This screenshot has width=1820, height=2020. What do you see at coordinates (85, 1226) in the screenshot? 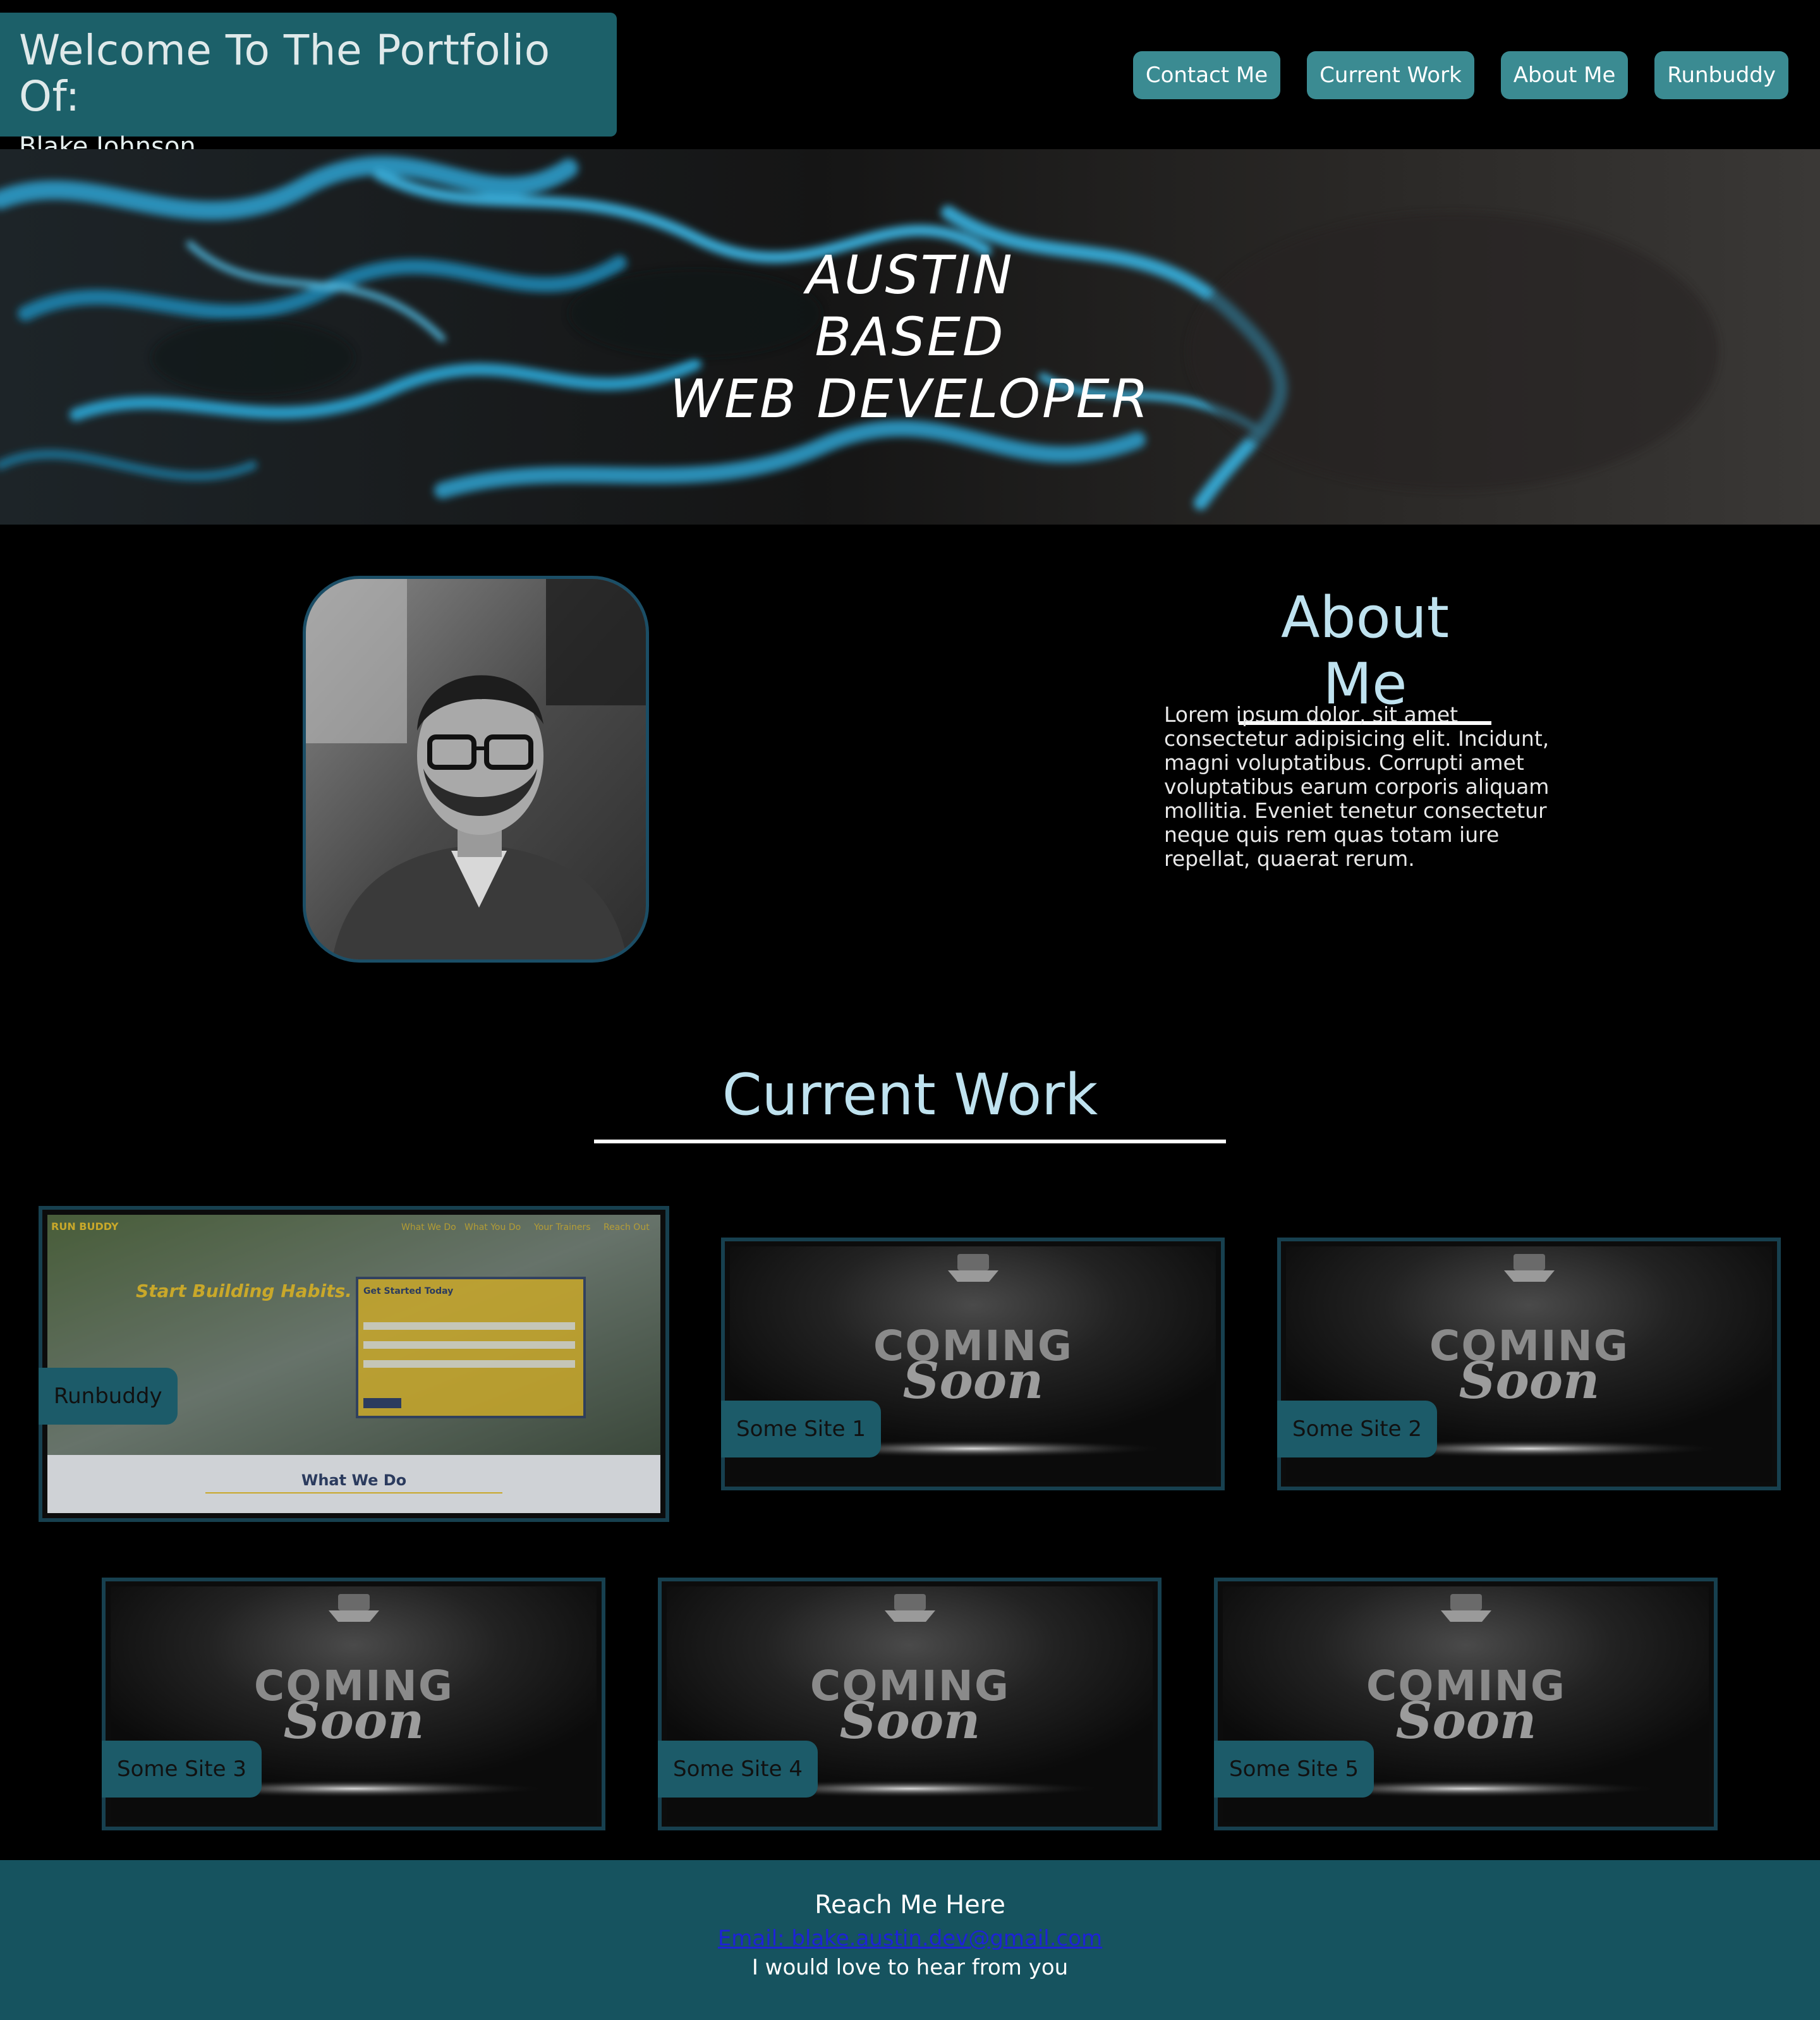
I see `runbuddy-brand: RUN BUDDY` at bounding box center [85, 1226].